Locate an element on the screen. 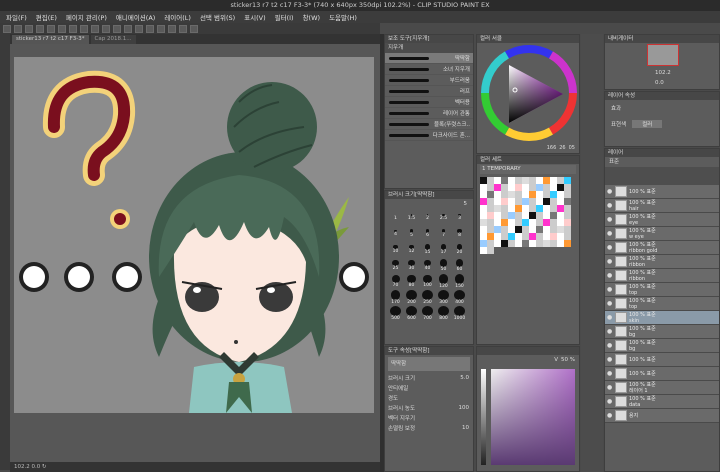 Image resolution: width=720 pixels, height=472 pixels. brush-size-cell: 170 is located at coordinates (395, 297).